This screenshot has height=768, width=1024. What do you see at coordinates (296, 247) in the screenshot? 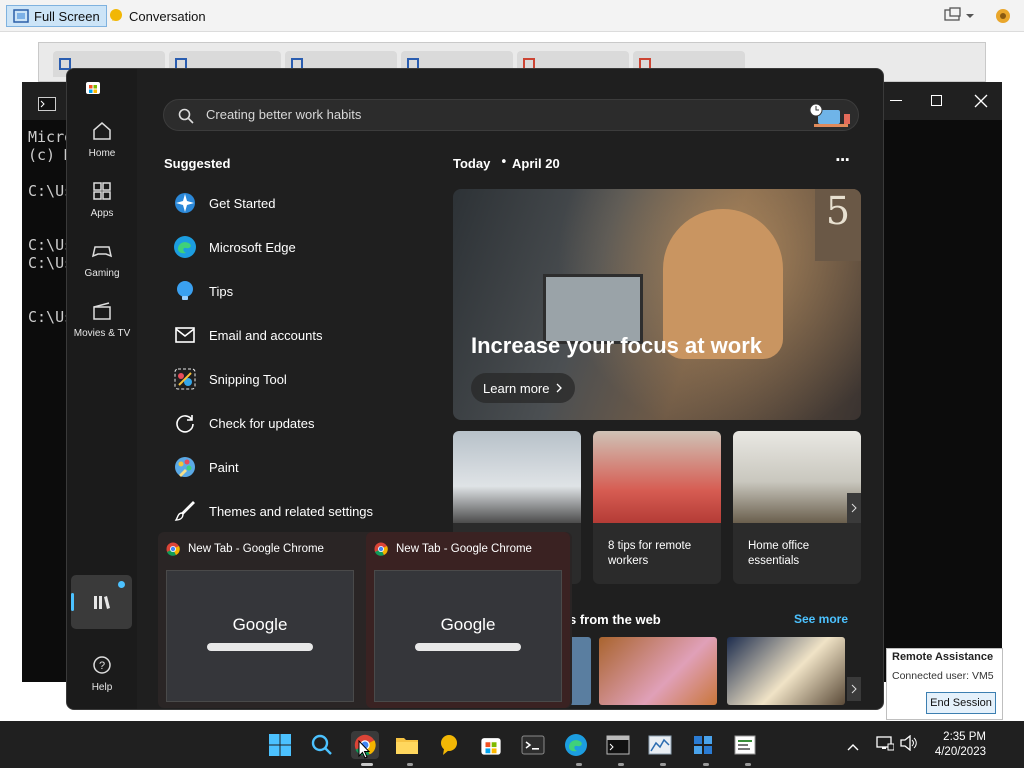
I see `suggested-microsoft-edge: Microsoft Edge` at bounding box center [296, 247].